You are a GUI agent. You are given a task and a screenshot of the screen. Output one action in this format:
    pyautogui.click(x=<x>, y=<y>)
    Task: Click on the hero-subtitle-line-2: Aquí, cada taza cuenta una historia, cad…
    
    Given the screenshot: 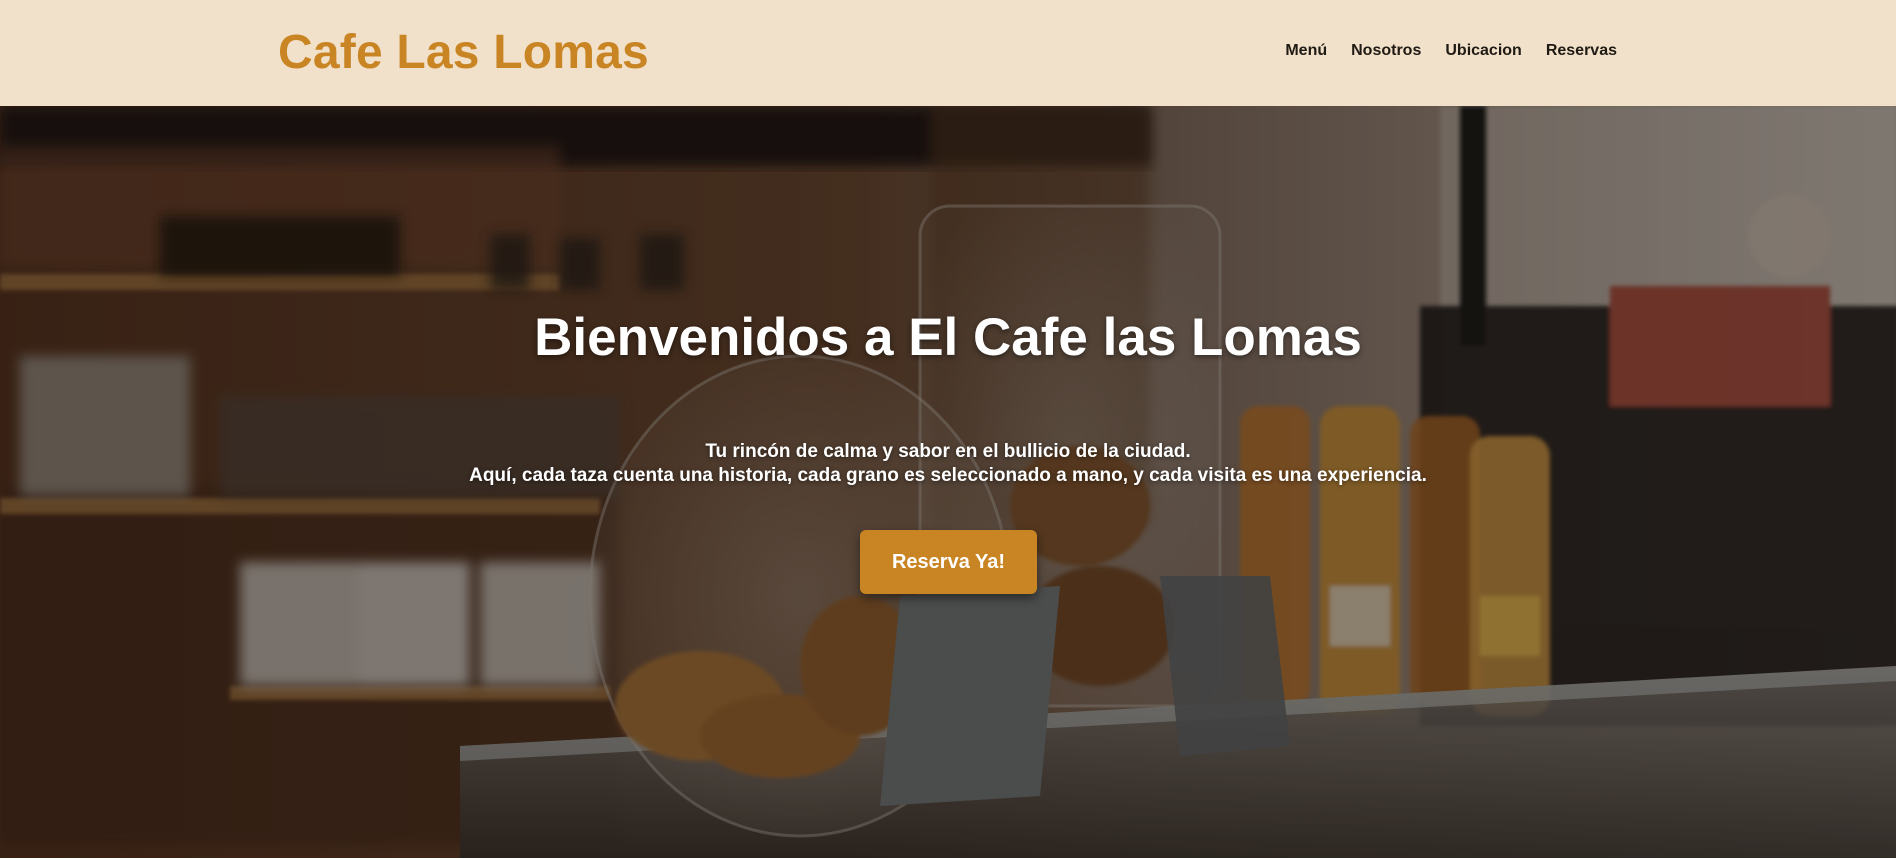 What is the action you would take?
    pyautogui.click(x=948, y=475)
    